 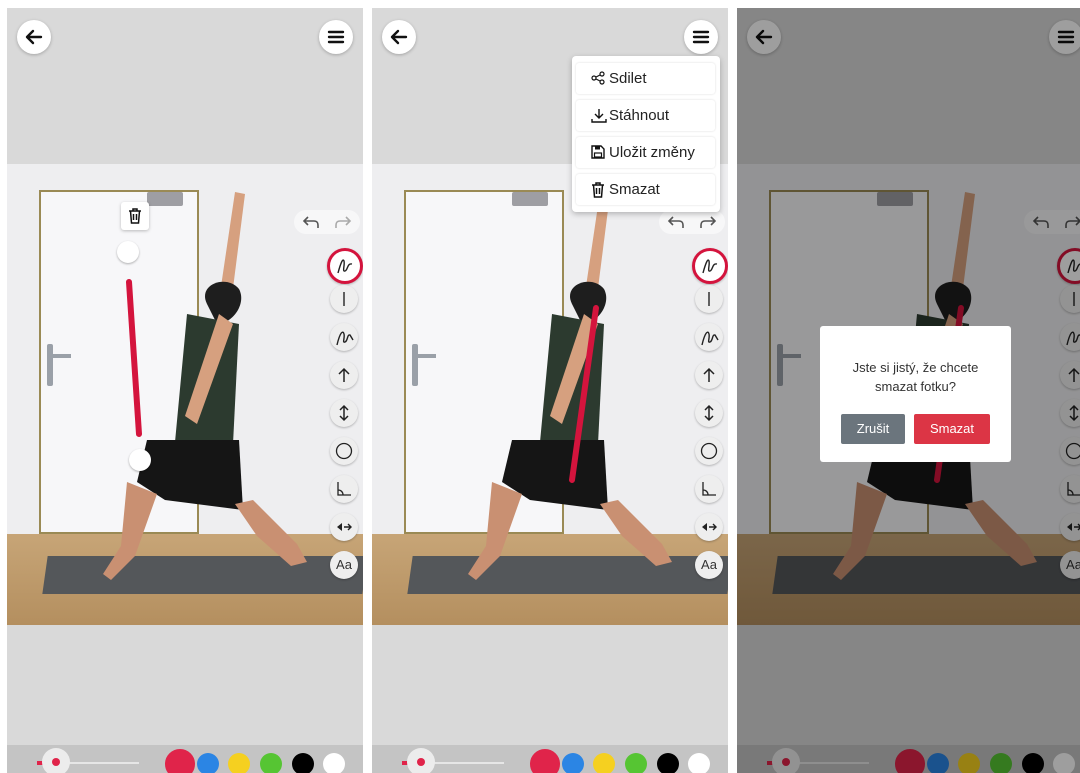 I want to click on delete-line-button, so click(x=135, y=216).